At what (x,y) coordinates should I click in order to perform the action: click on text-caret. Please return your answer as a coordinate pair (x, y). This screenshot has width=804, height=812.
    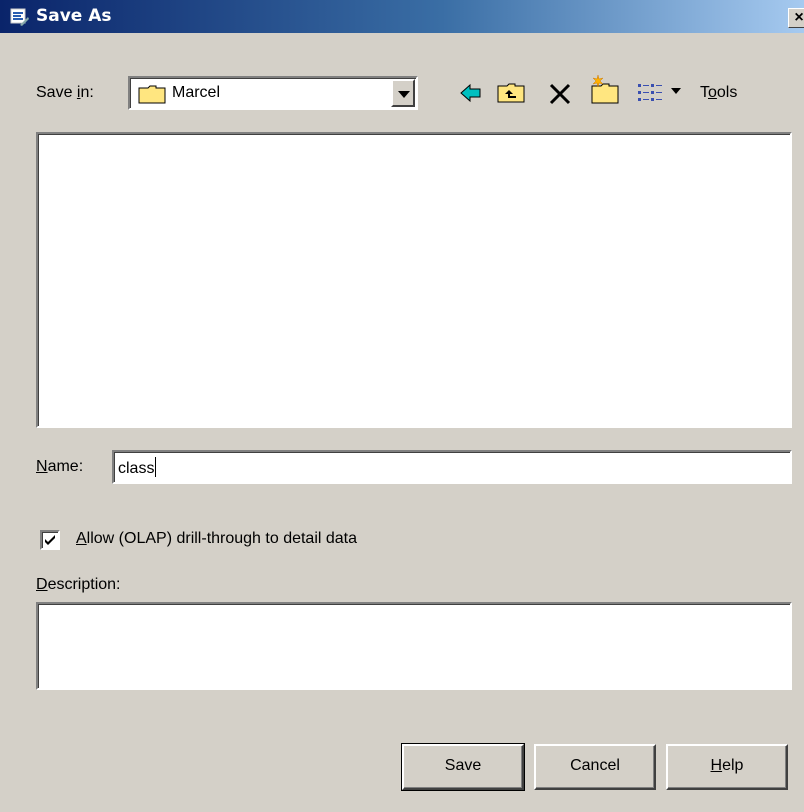
    Looking at the image, I should click on (156, 467).